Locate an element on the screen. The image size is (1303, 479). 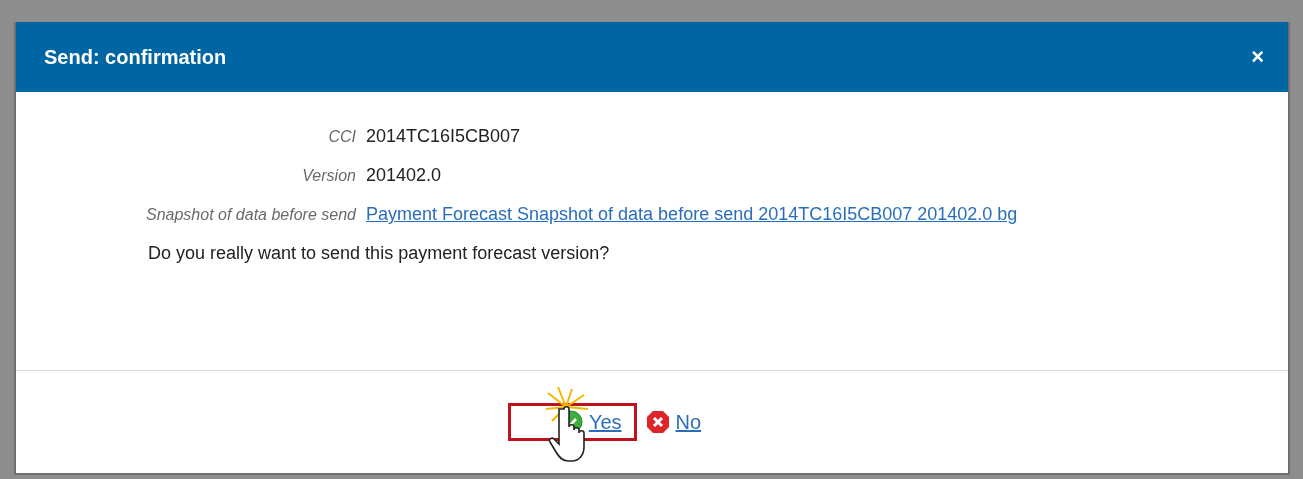
close-button: × is located at coordinates (1257, 57).